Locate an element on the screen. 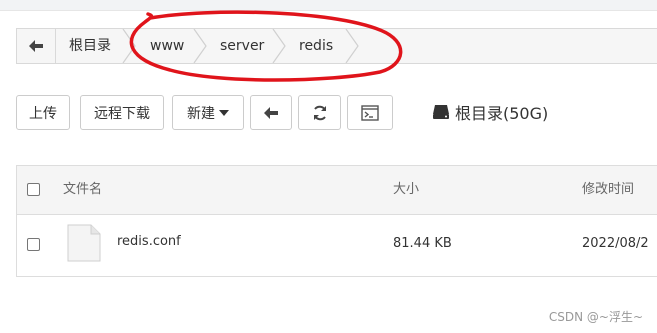 Image resolution: width=657 pixels, height=333 pixels. column-header-size: 大小 is located at coordinates (406, 190).